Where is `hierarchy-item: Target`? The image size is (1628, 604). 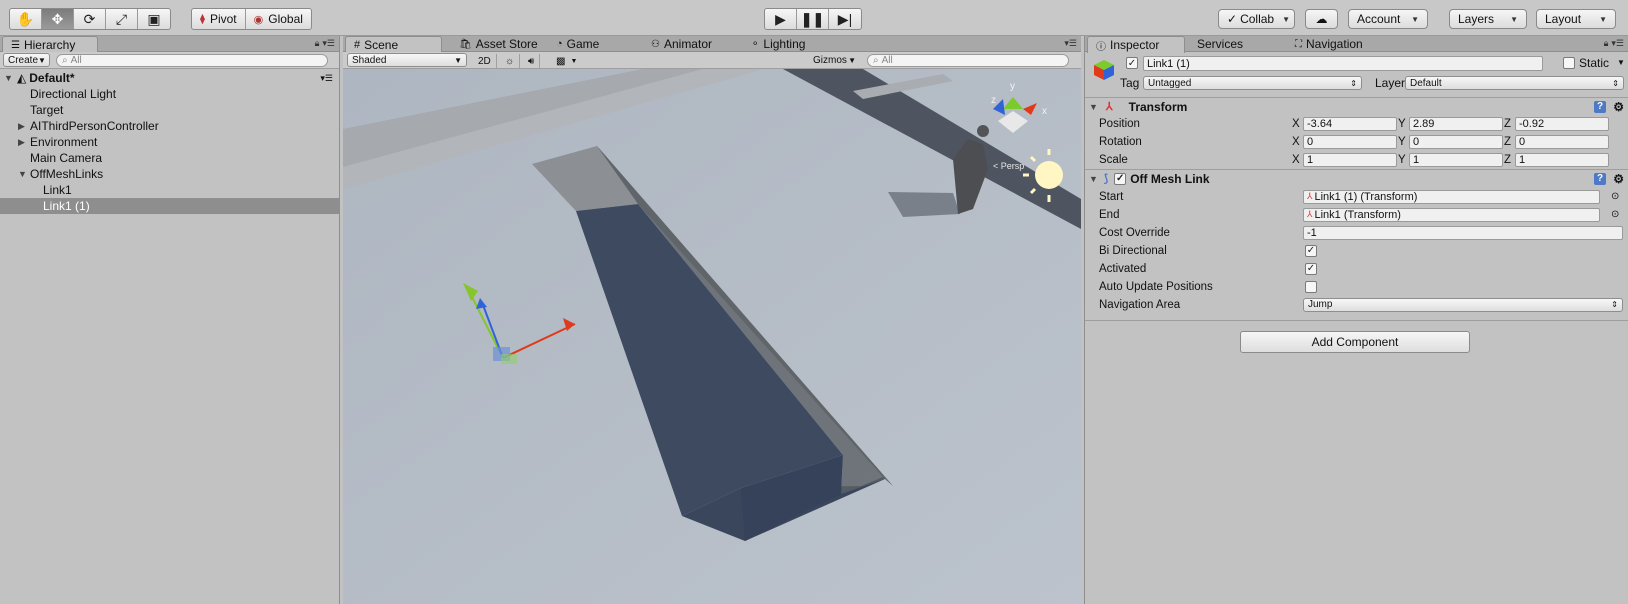
hierarchy-item: Target is located at coordinates (169, 110).